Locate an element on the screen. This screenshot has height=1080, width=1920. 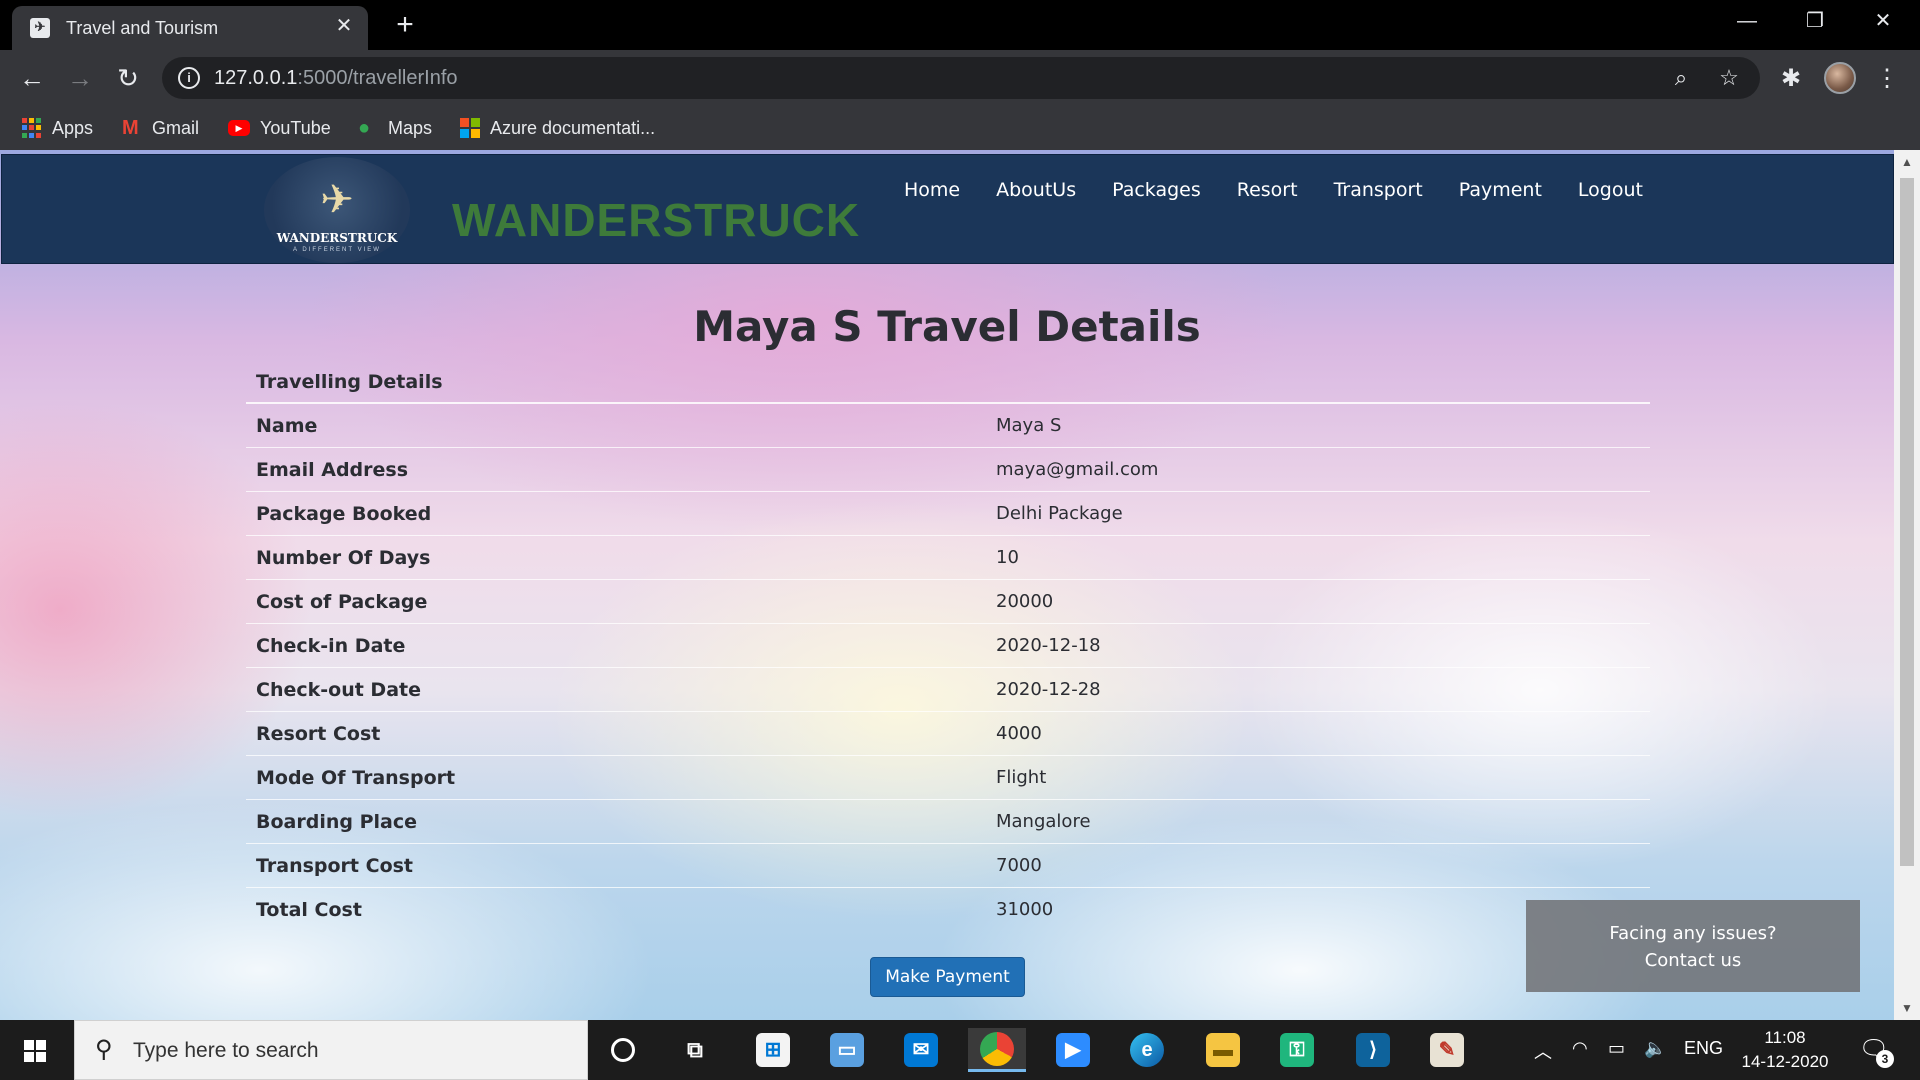
table-row: Package Booked Delhi Package is located at coordinates (948, 514).